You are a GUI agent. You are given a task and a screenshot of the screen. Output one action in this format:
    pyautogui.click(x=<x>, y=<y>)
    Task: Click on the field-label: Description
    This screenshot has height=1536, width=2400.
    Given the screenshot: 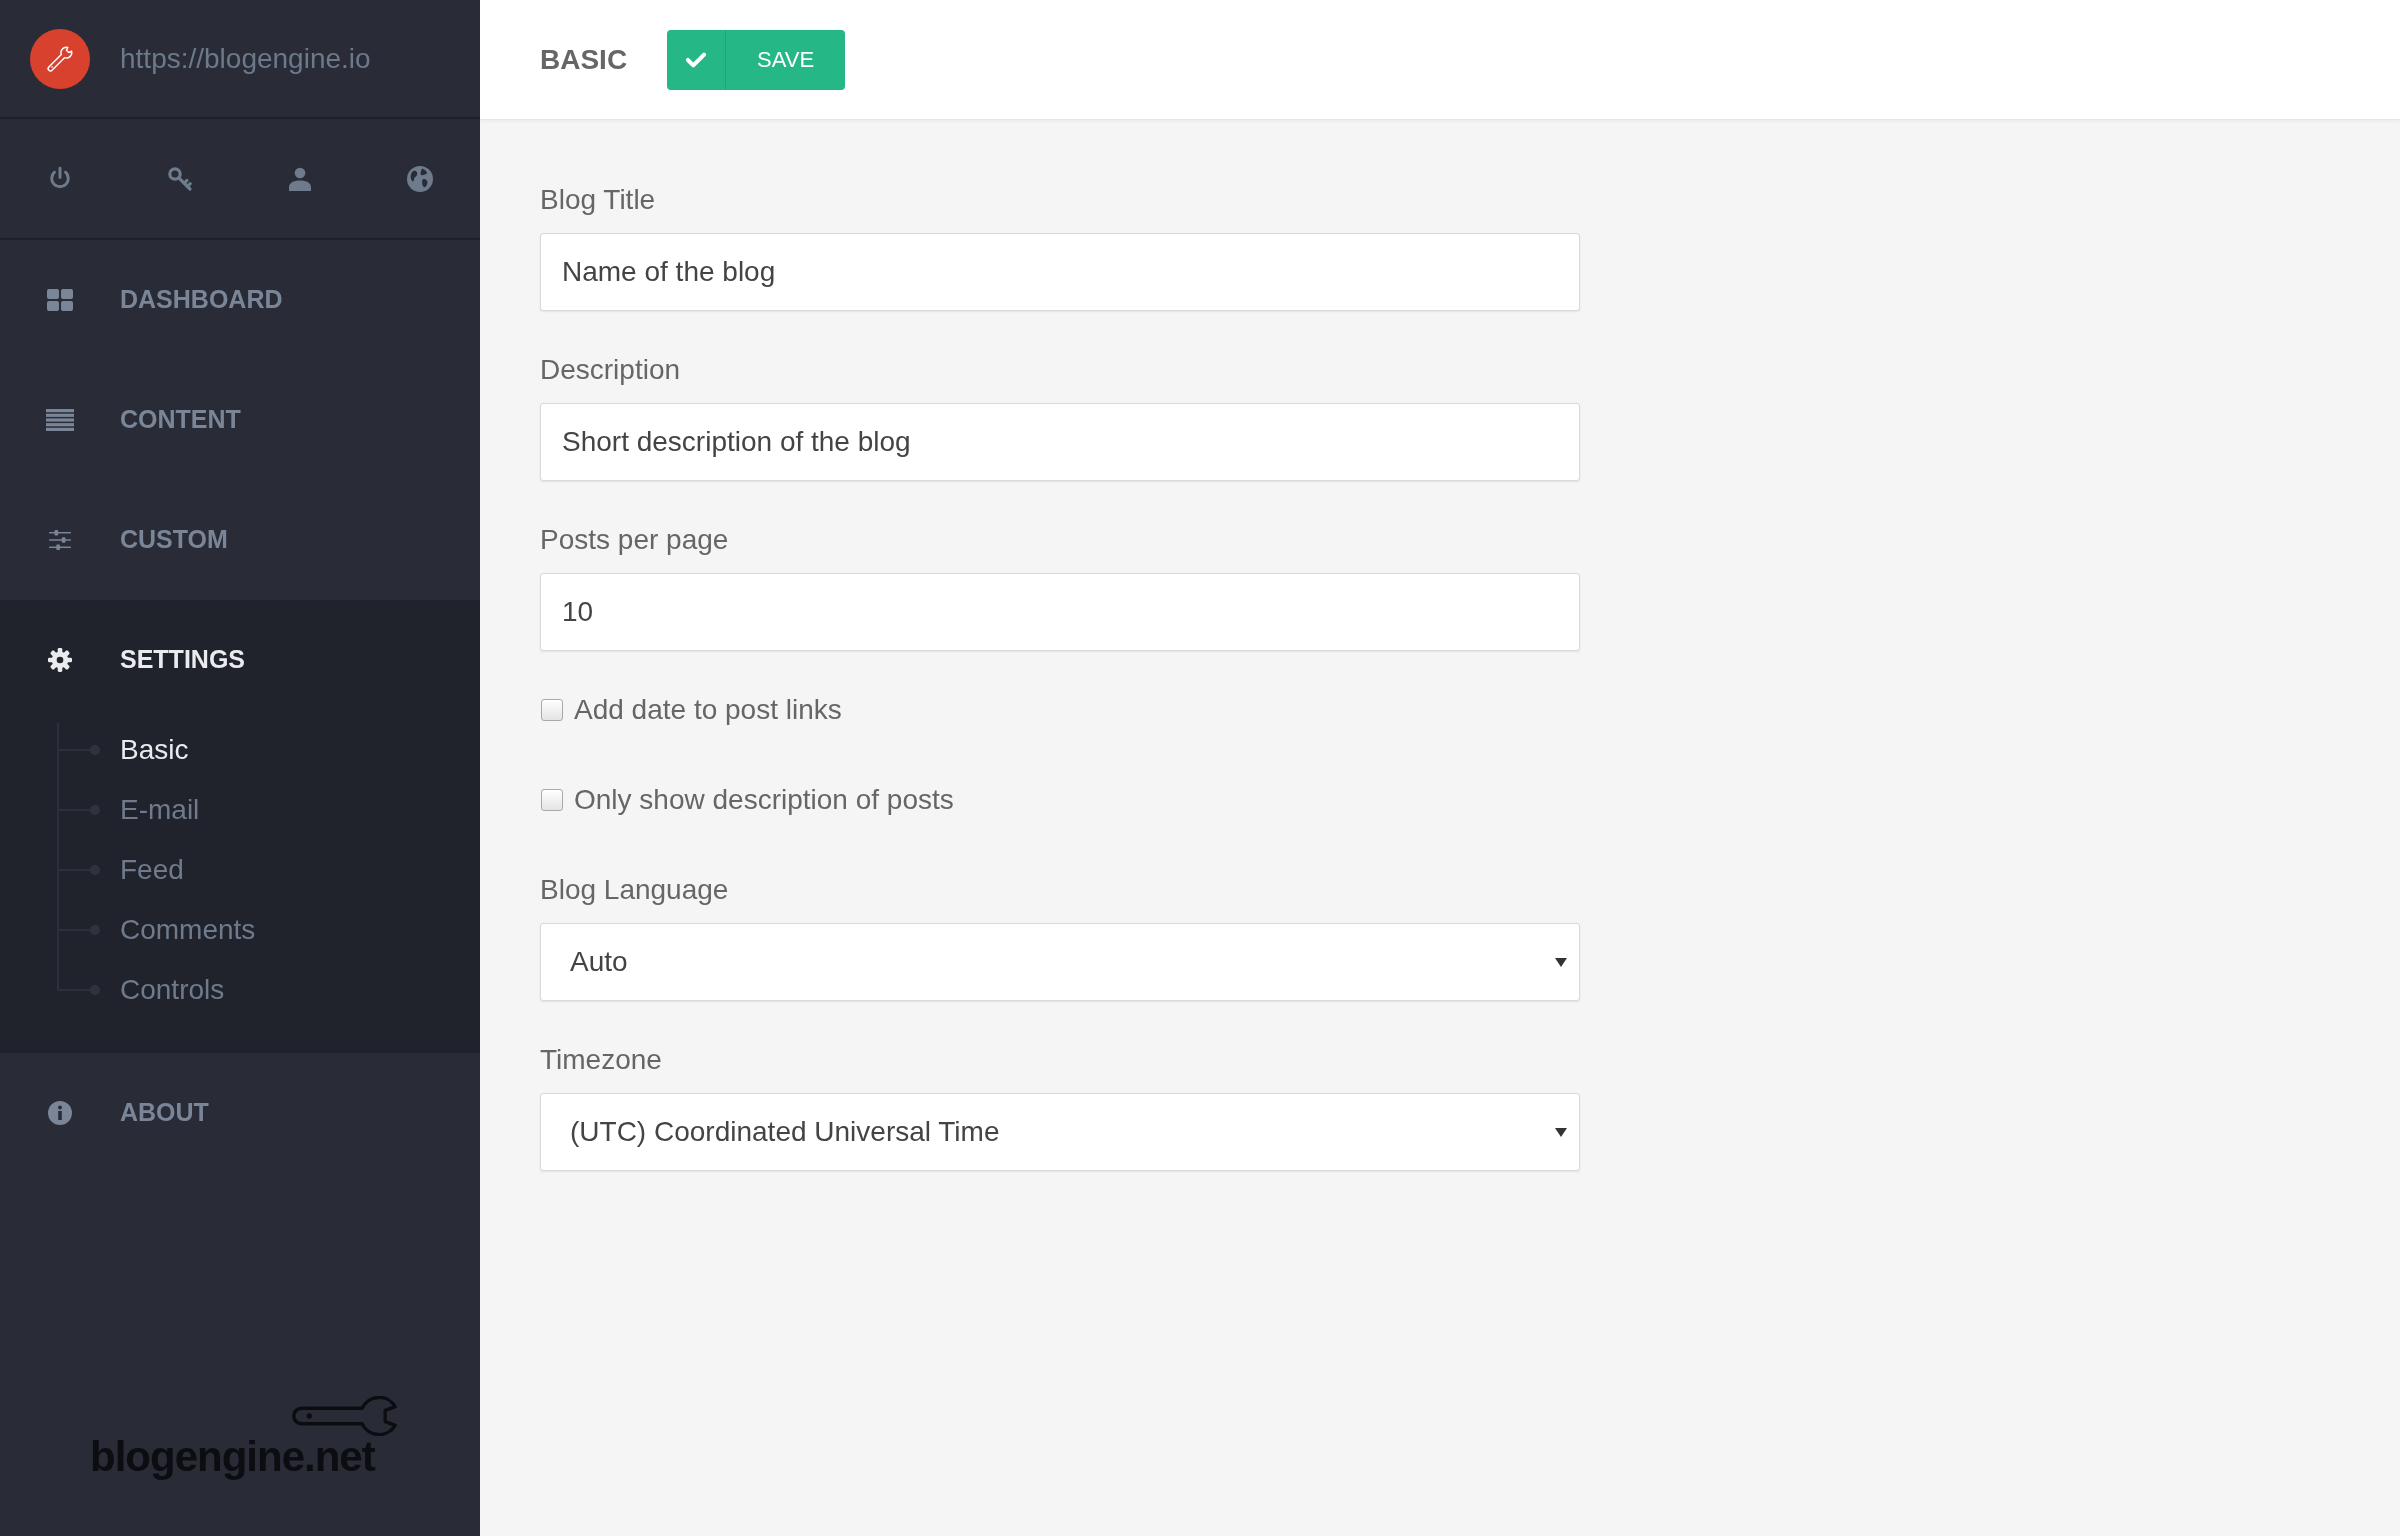 What is the action you would take?
    pyautogui.click(x=611, y=370)
    